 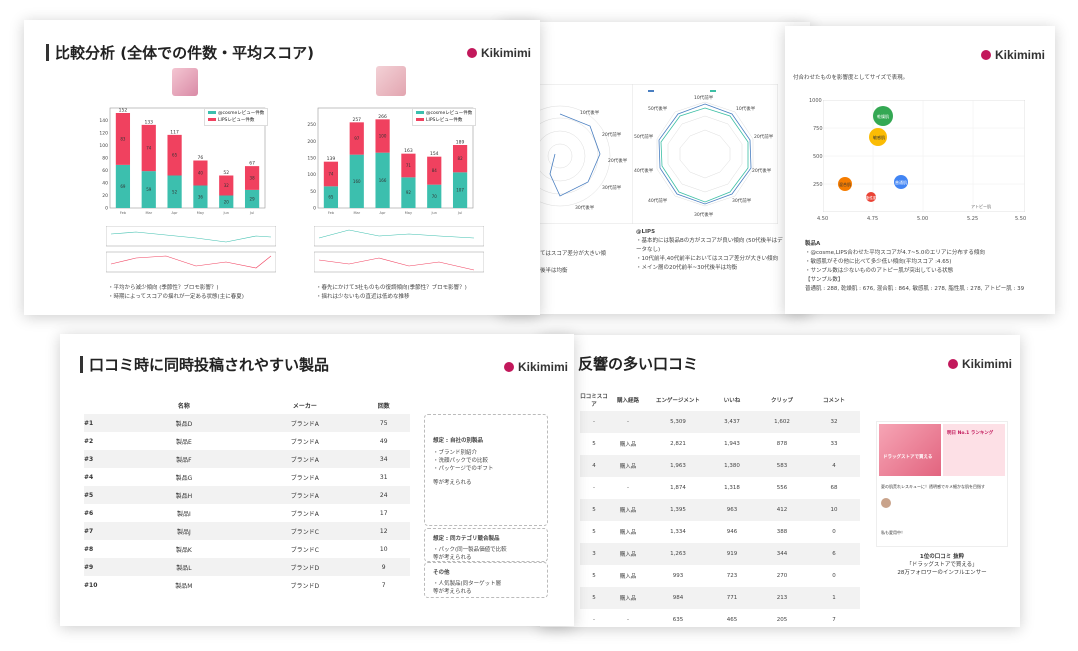 What do you see at coordinates (311, 142) in the screenshot?
I see `y-tick-label: 200` at bounding box center [311, 142].